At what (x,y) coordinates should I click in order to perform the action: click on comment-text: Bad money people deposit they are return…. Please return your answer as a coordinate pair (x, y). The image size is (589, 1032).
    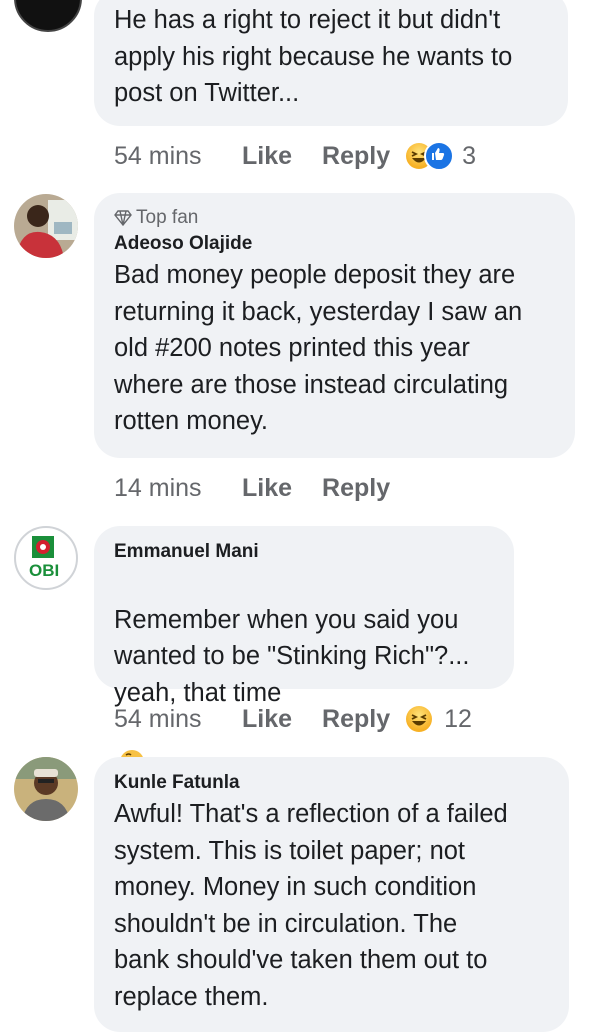
    Looking at the image, I should click on (318, 348).